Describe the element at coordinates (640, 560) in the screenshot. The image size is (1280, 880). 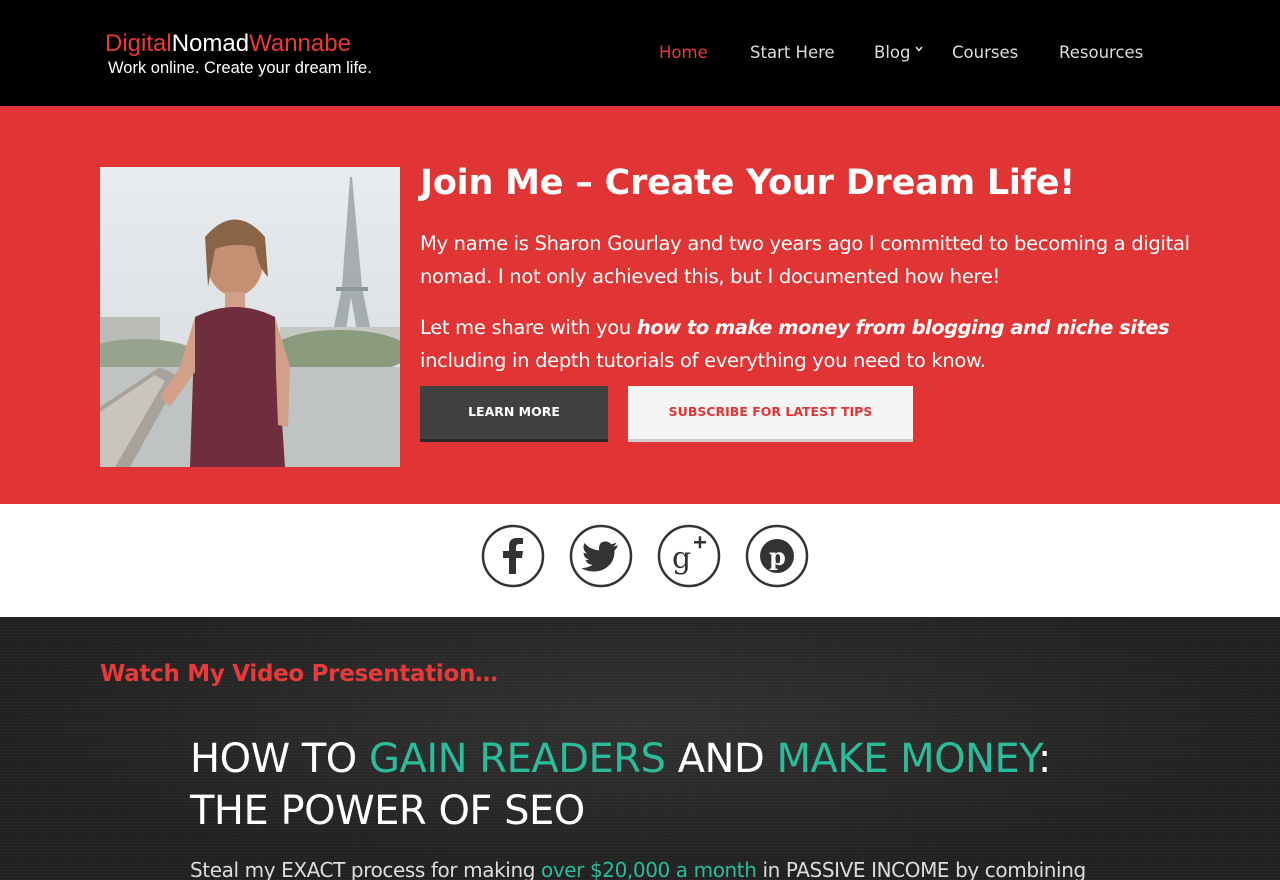
I see `social-links: g p` at that location.